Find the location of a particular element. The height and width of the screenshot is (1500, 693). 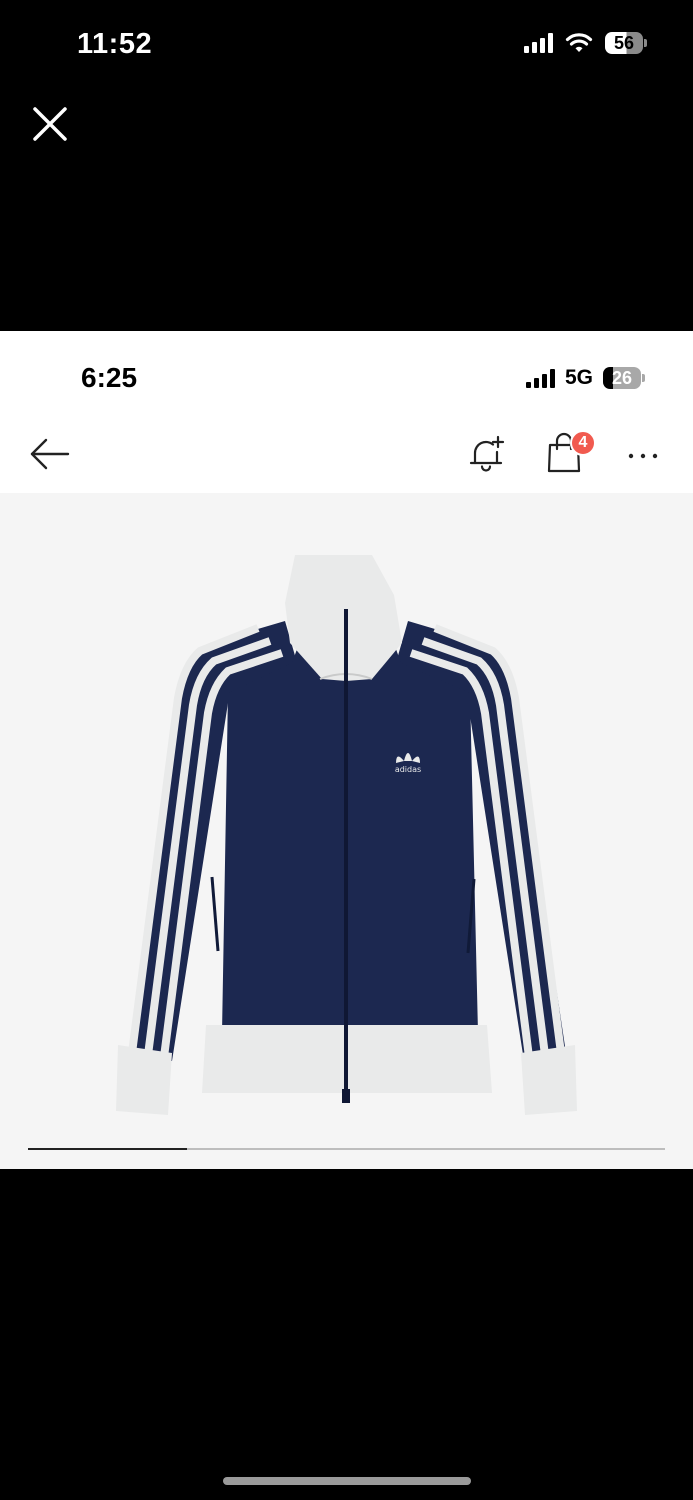

battery-level: 56 is located at coordinates (624, 43).